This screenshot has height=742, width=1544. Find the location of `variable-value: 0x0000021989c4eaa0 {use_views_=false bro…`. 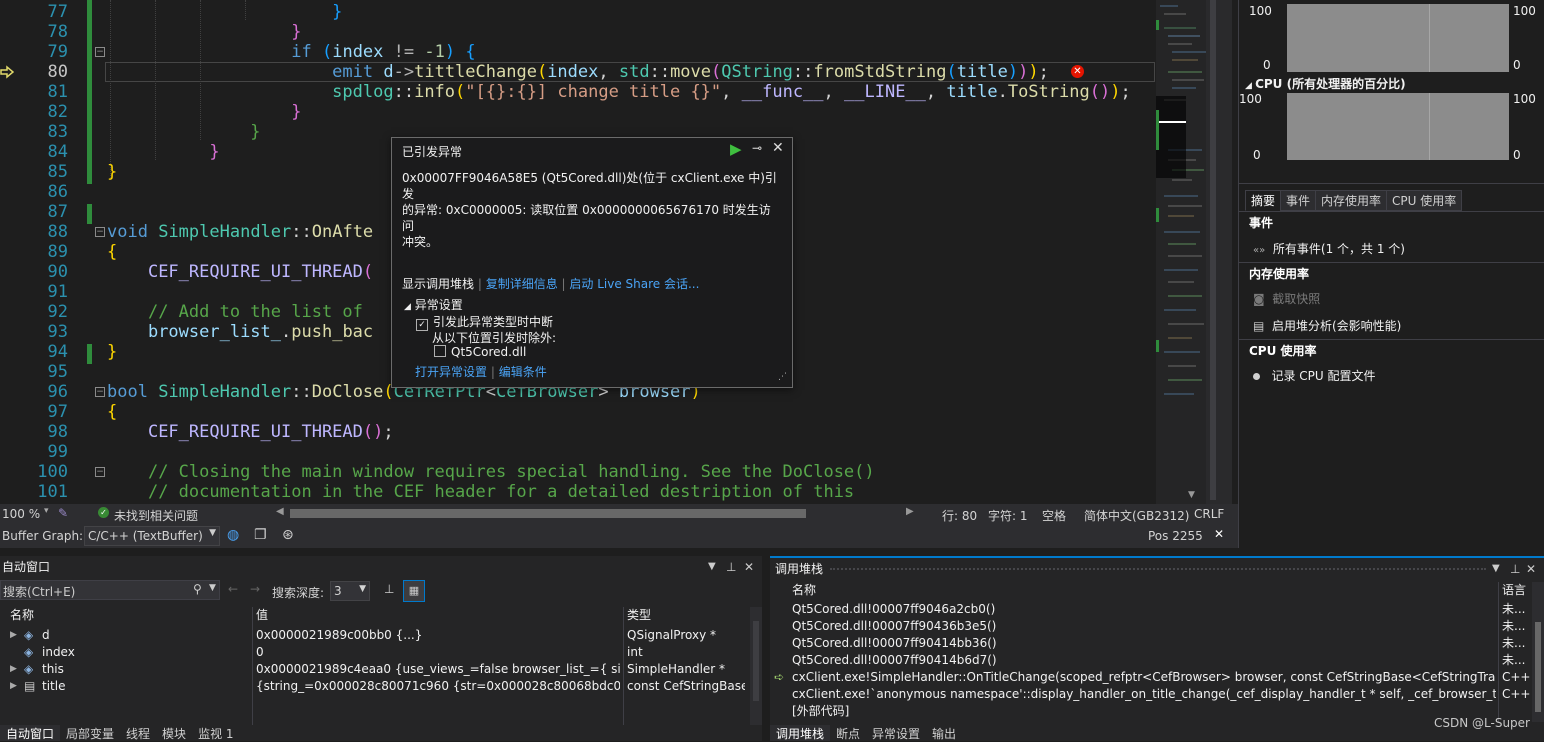

variable-value: 0x0000021989c4eaa0 {use_views_=false bro… is located at coordinates (438, 669).